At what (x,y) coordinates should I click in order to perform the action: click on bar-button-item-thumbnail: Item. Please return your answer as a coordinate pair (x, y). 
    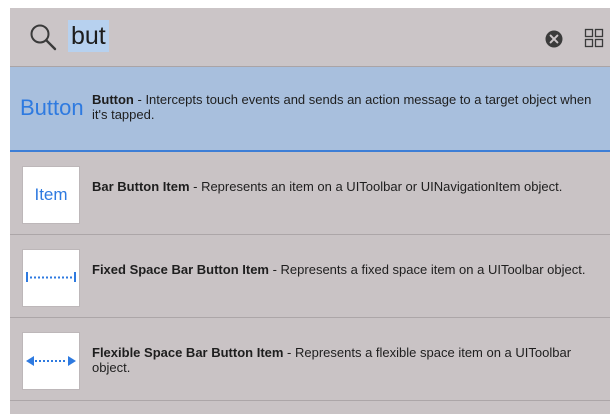
    Looking at the image, I should click on (51, 195).